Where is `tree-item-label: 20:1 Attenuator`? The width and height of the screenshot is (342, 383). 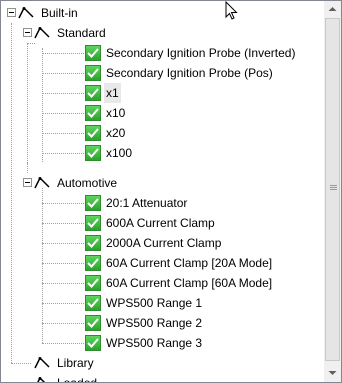 tree-item-label: 20:1 Attenuator is located at coordinates (147, 203).